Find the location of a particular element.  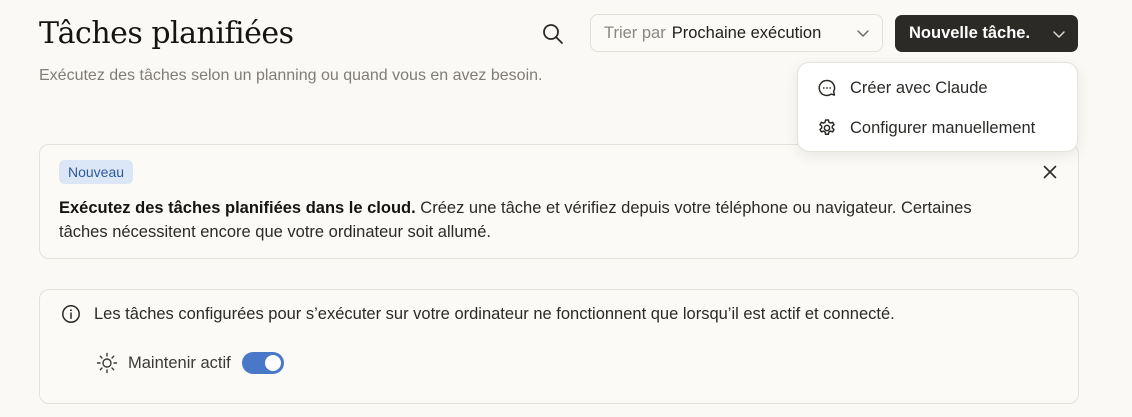

menu-item-create-with-claude: Créer avec Claude is located at coordinates (937, 88).